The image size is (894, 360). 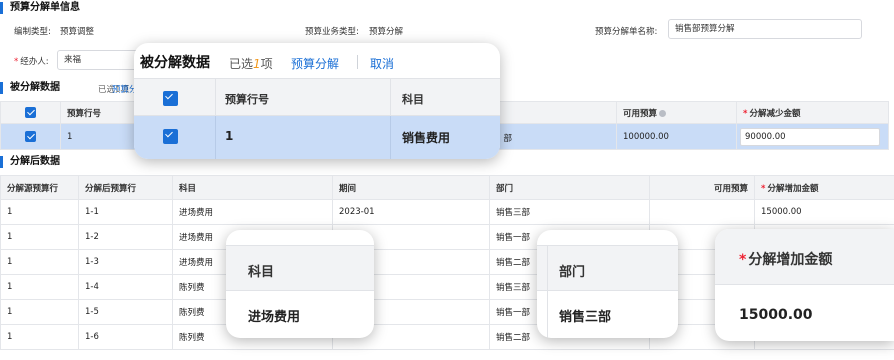 What do you see at coordinates (386, 32) in the screenshot?
I see `biz-type-value: 预算分解` at bounding box center [386, 32].